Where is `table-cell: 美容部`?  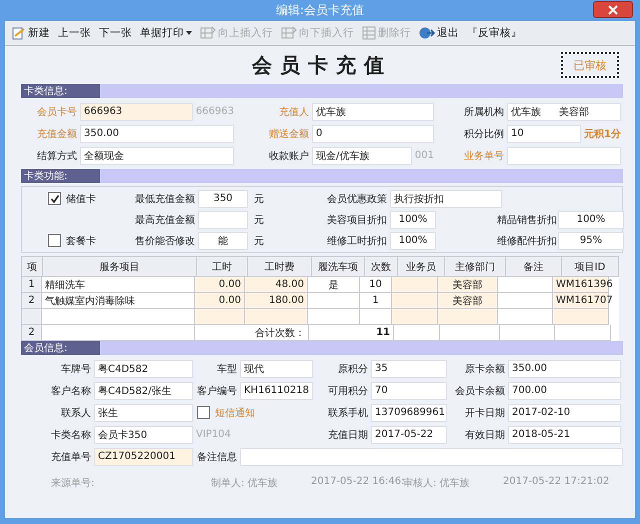 table-cell: 美容部 is located at coordinates (468, 301).